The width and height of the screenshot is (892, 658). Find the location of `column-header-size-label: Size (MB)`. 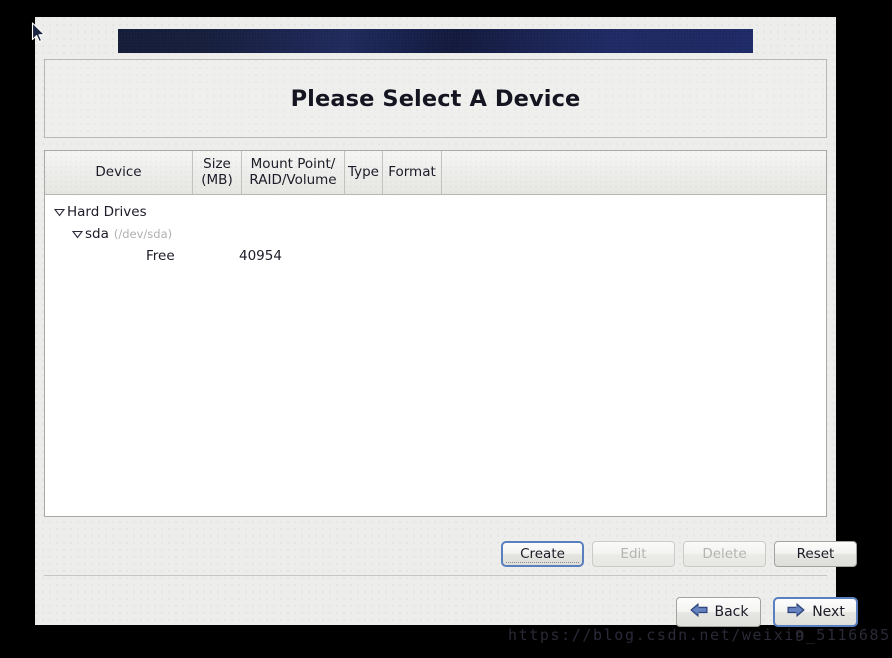

column-header-size-label: Size (MB) is located at coordinates (217, 172).